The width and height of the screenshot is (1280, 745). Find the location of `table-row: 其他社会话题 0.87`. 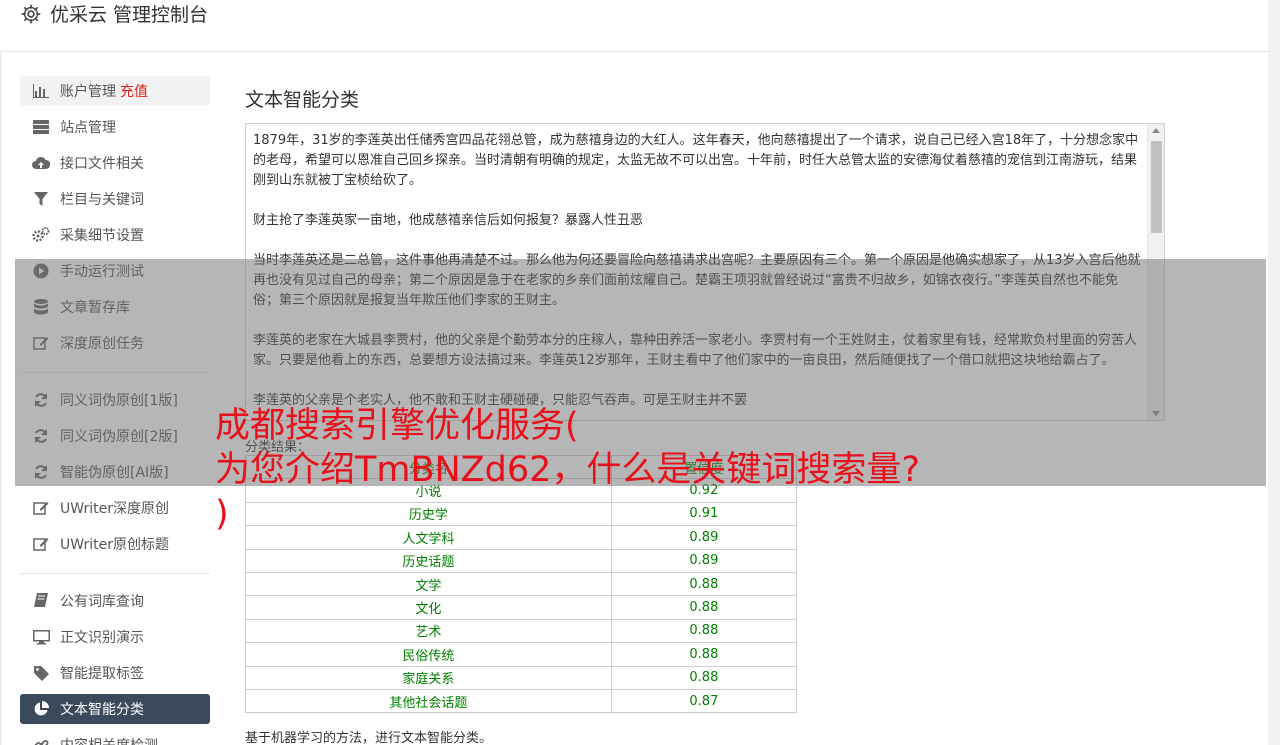

table-row: 其他社会话题 0.87 is located at coordinates (521, 701).